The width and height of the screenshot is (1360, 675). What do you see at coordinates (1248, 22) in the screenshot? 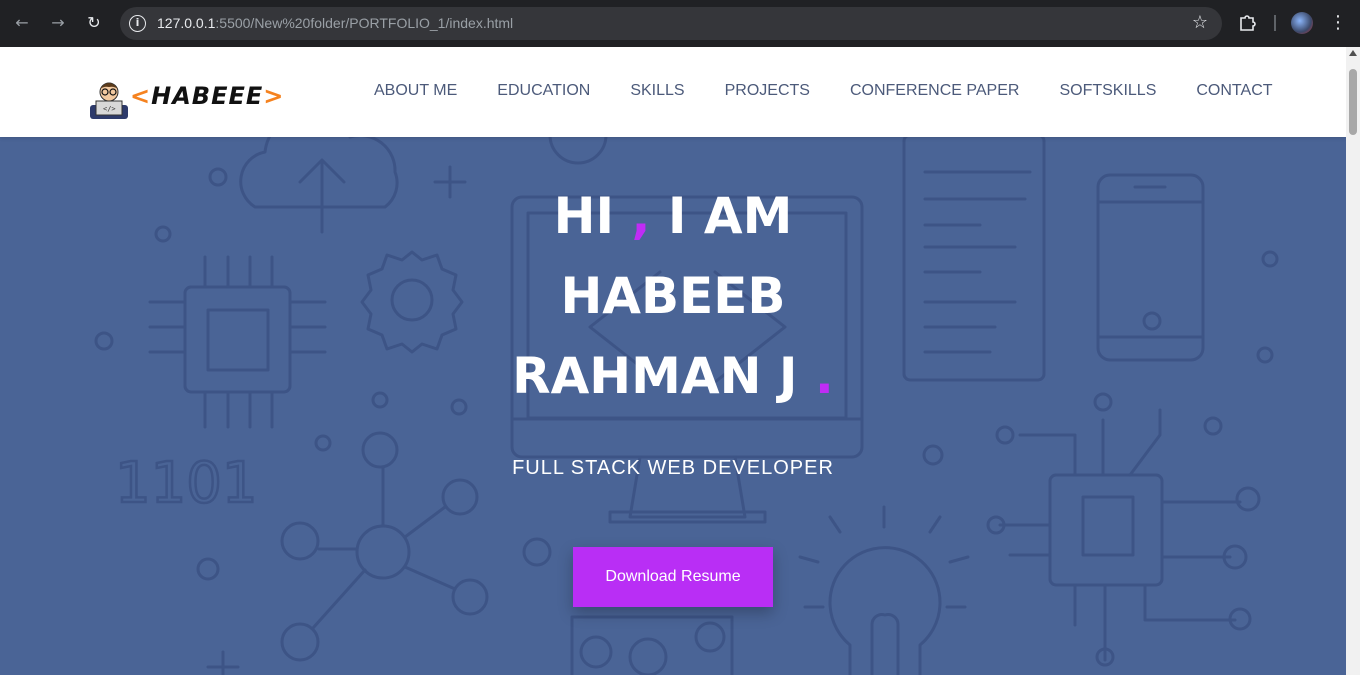
I see `extensions-icon` at bounding box center [1248, 22].